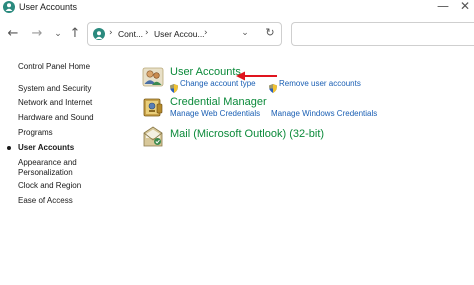  What do you see at coordinates (324, 114) in the screenshot?
I see `manage-windows-credentials-link: Manage Windows Credentials` at bounding box center [324, 114].